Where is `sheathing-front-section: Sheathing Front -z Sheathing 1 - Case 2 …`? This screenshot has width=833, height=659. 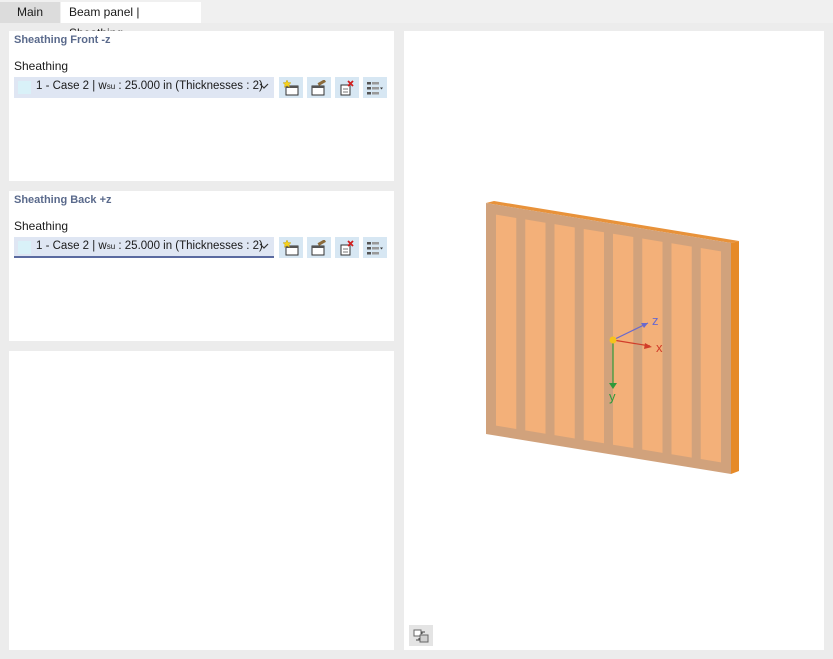
sheathing-front-section: Sheathing Front -z Sheathing 1 - Case 2 … is located at coordinates (201, 106).